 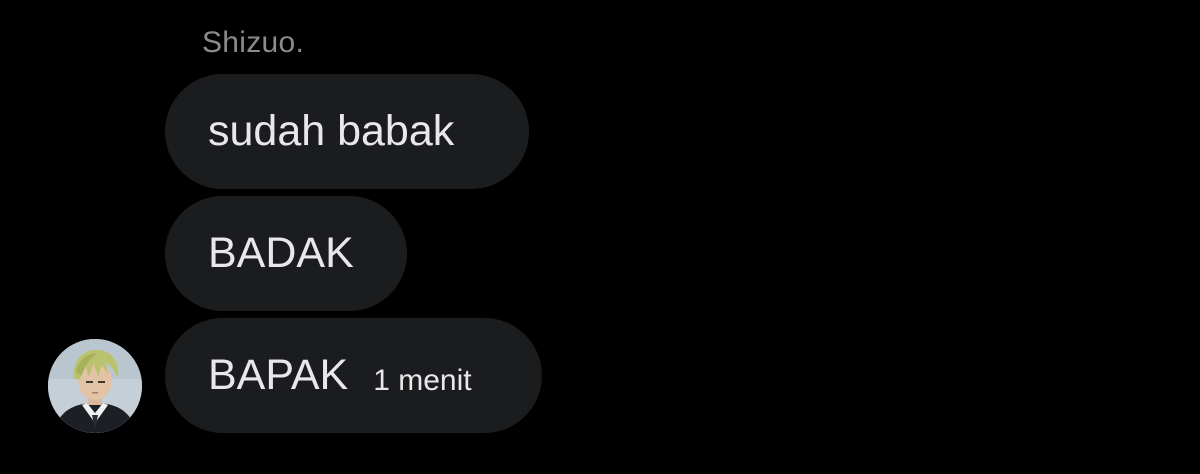 I want to click on message-text: BAPAK, so click(x=278, y=375).